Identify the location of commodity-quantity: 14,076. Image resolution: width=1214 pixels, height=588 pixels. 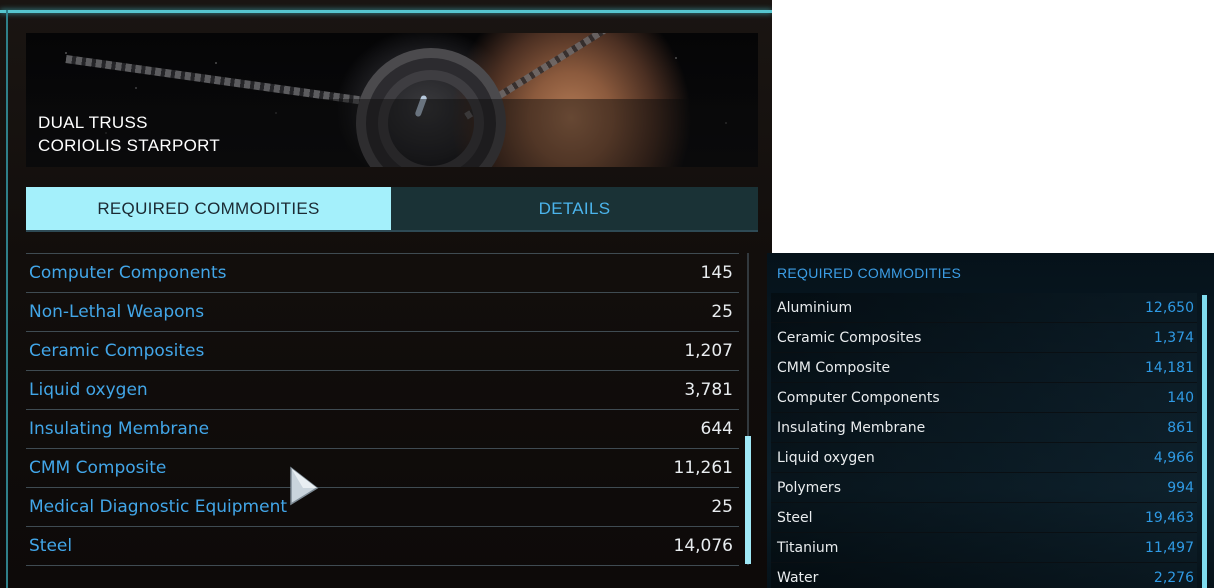
(703, 545).